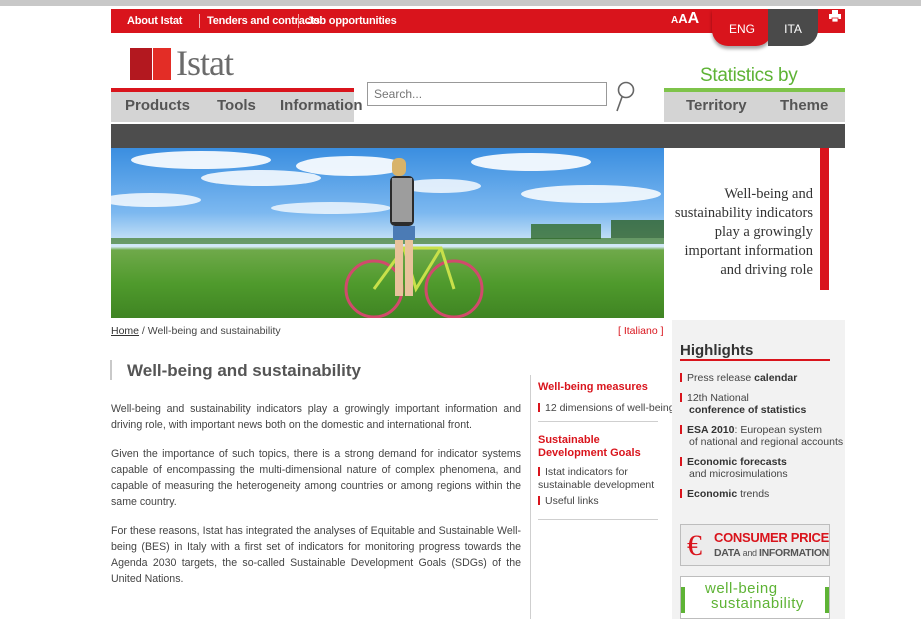 Image resolution: width=921 pixels, height=619 pixels. Describe the element at coordinates (824, 219) in the screenshot. I see `hero-accent-bar` at that location.